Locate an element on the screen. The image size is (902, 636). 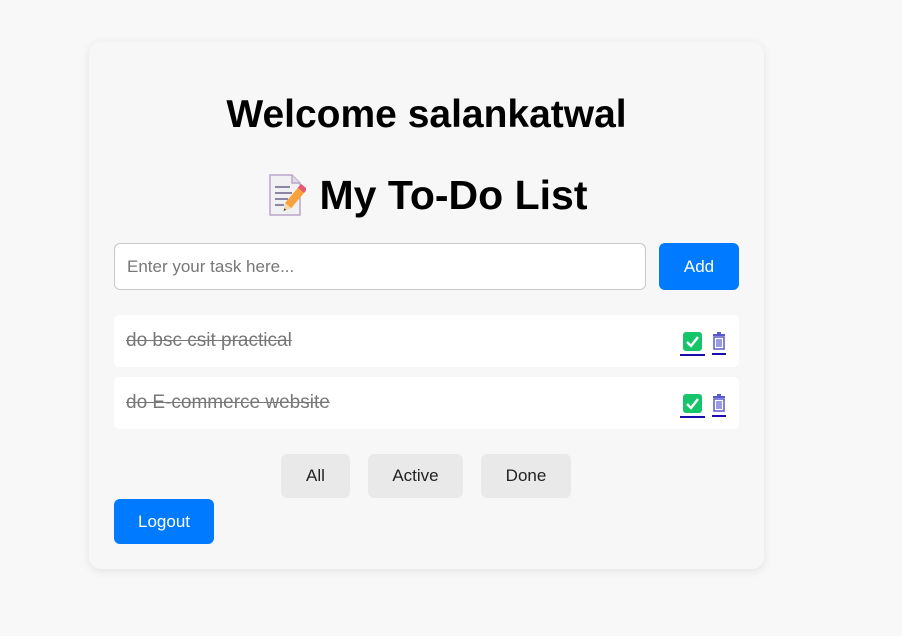
task-item: do E-commerce website is located at coordinates (426, 403).